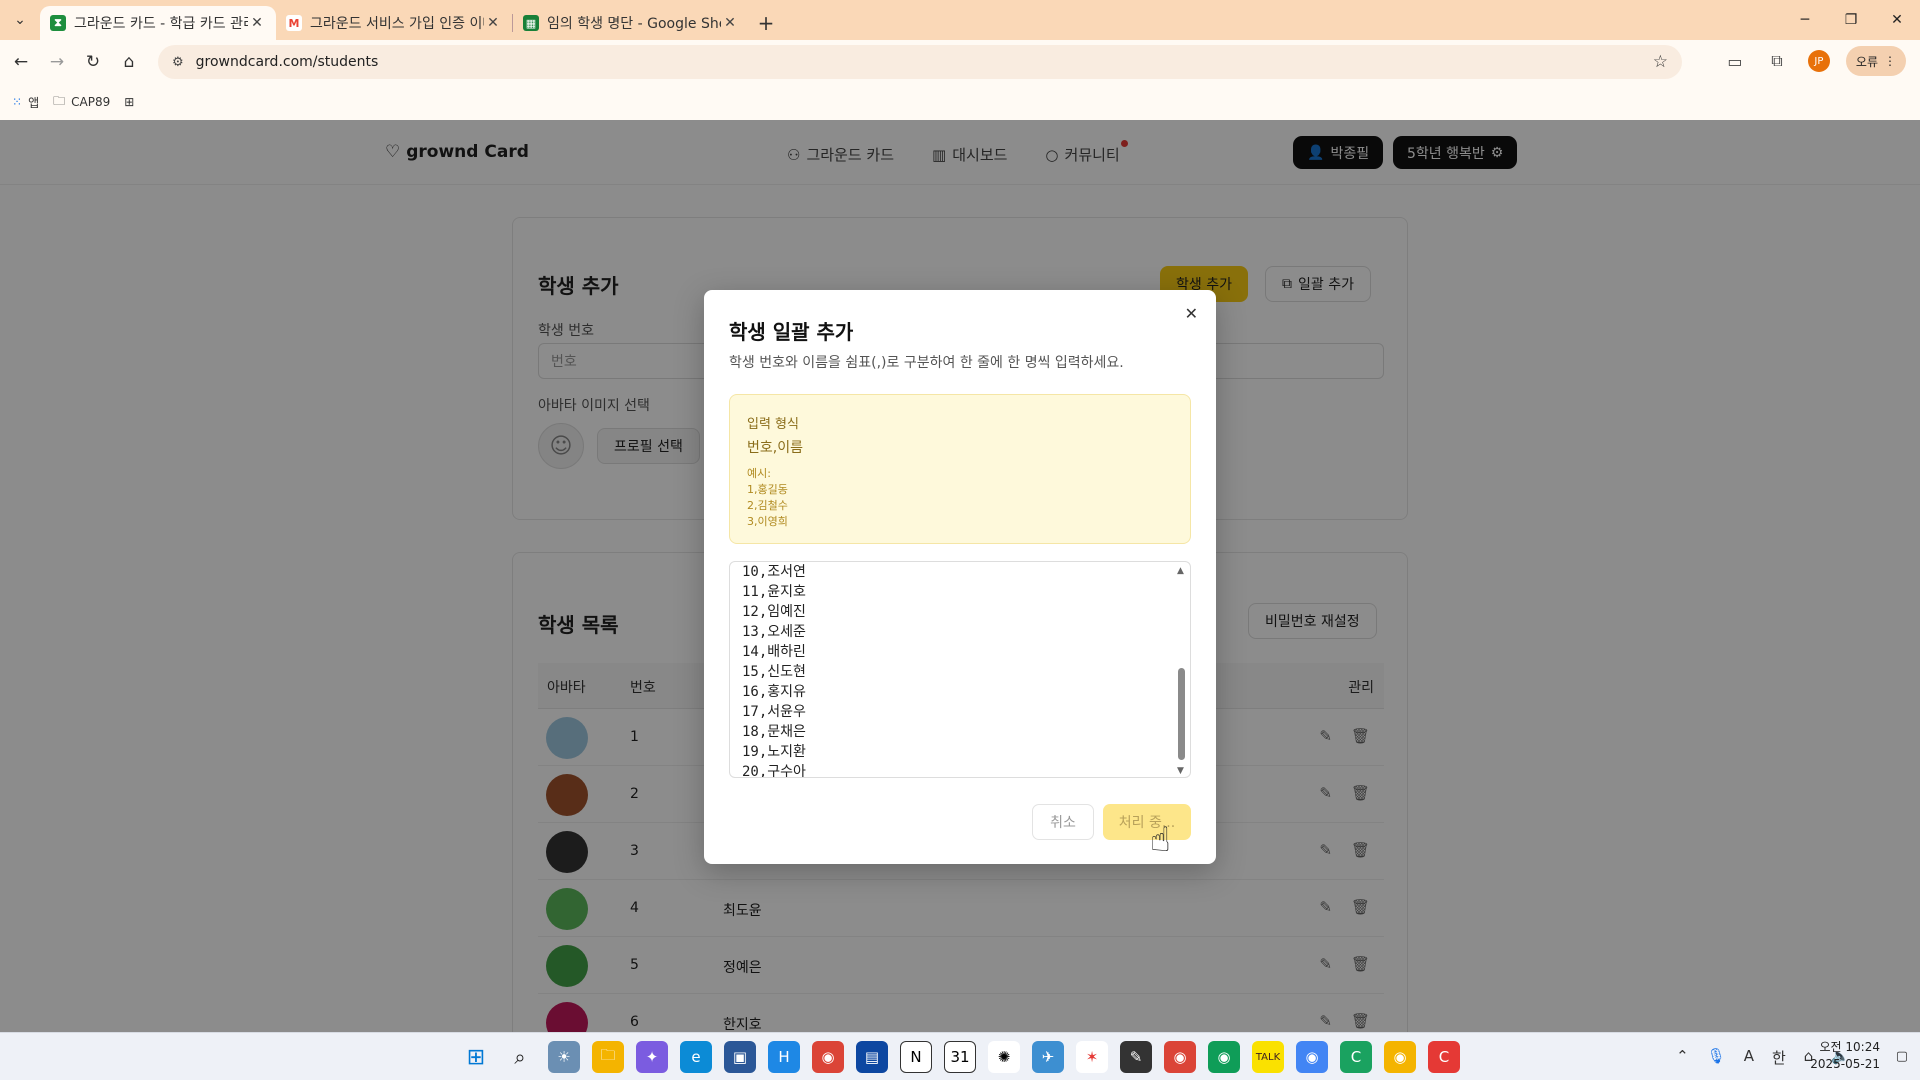 The width and height of the screenshot is (1920, 1080). What do you see at coordinates (774, 592) in the screenshot?
I see `textarea-line: 11,윤지호` at bounding box center [774, 592].